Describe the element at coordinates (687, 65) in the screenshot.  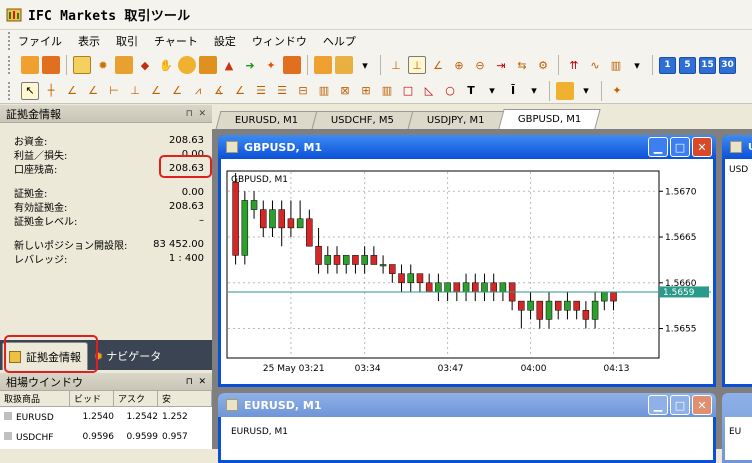
I see `timeframe-m5-button: 5` at that location.